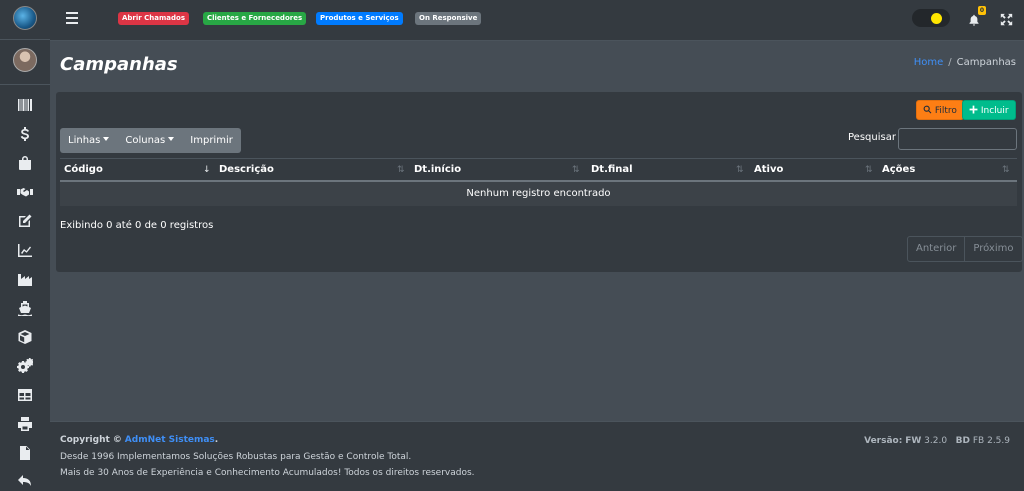 Image resolution: width=1024 pixels, height=491 pixels. Describe the element at coordinates (25, 18) in the screenshot. I see `brand-logo` at that location.